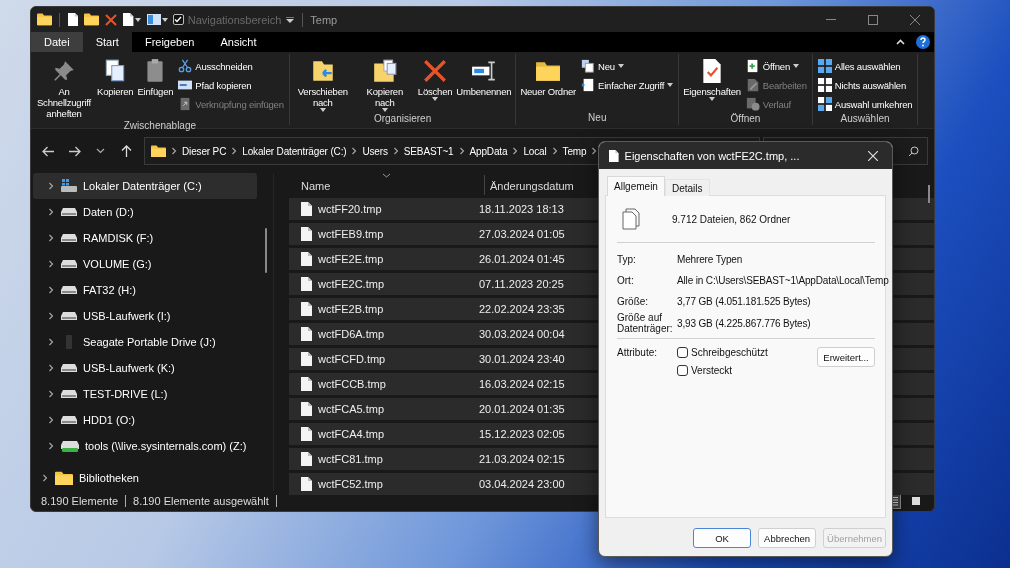  What do you see at coordinates (521, 284) in the screenshot?
I see `modified-date: 07.11.2023 20:25` at bounding box center [521, 284].